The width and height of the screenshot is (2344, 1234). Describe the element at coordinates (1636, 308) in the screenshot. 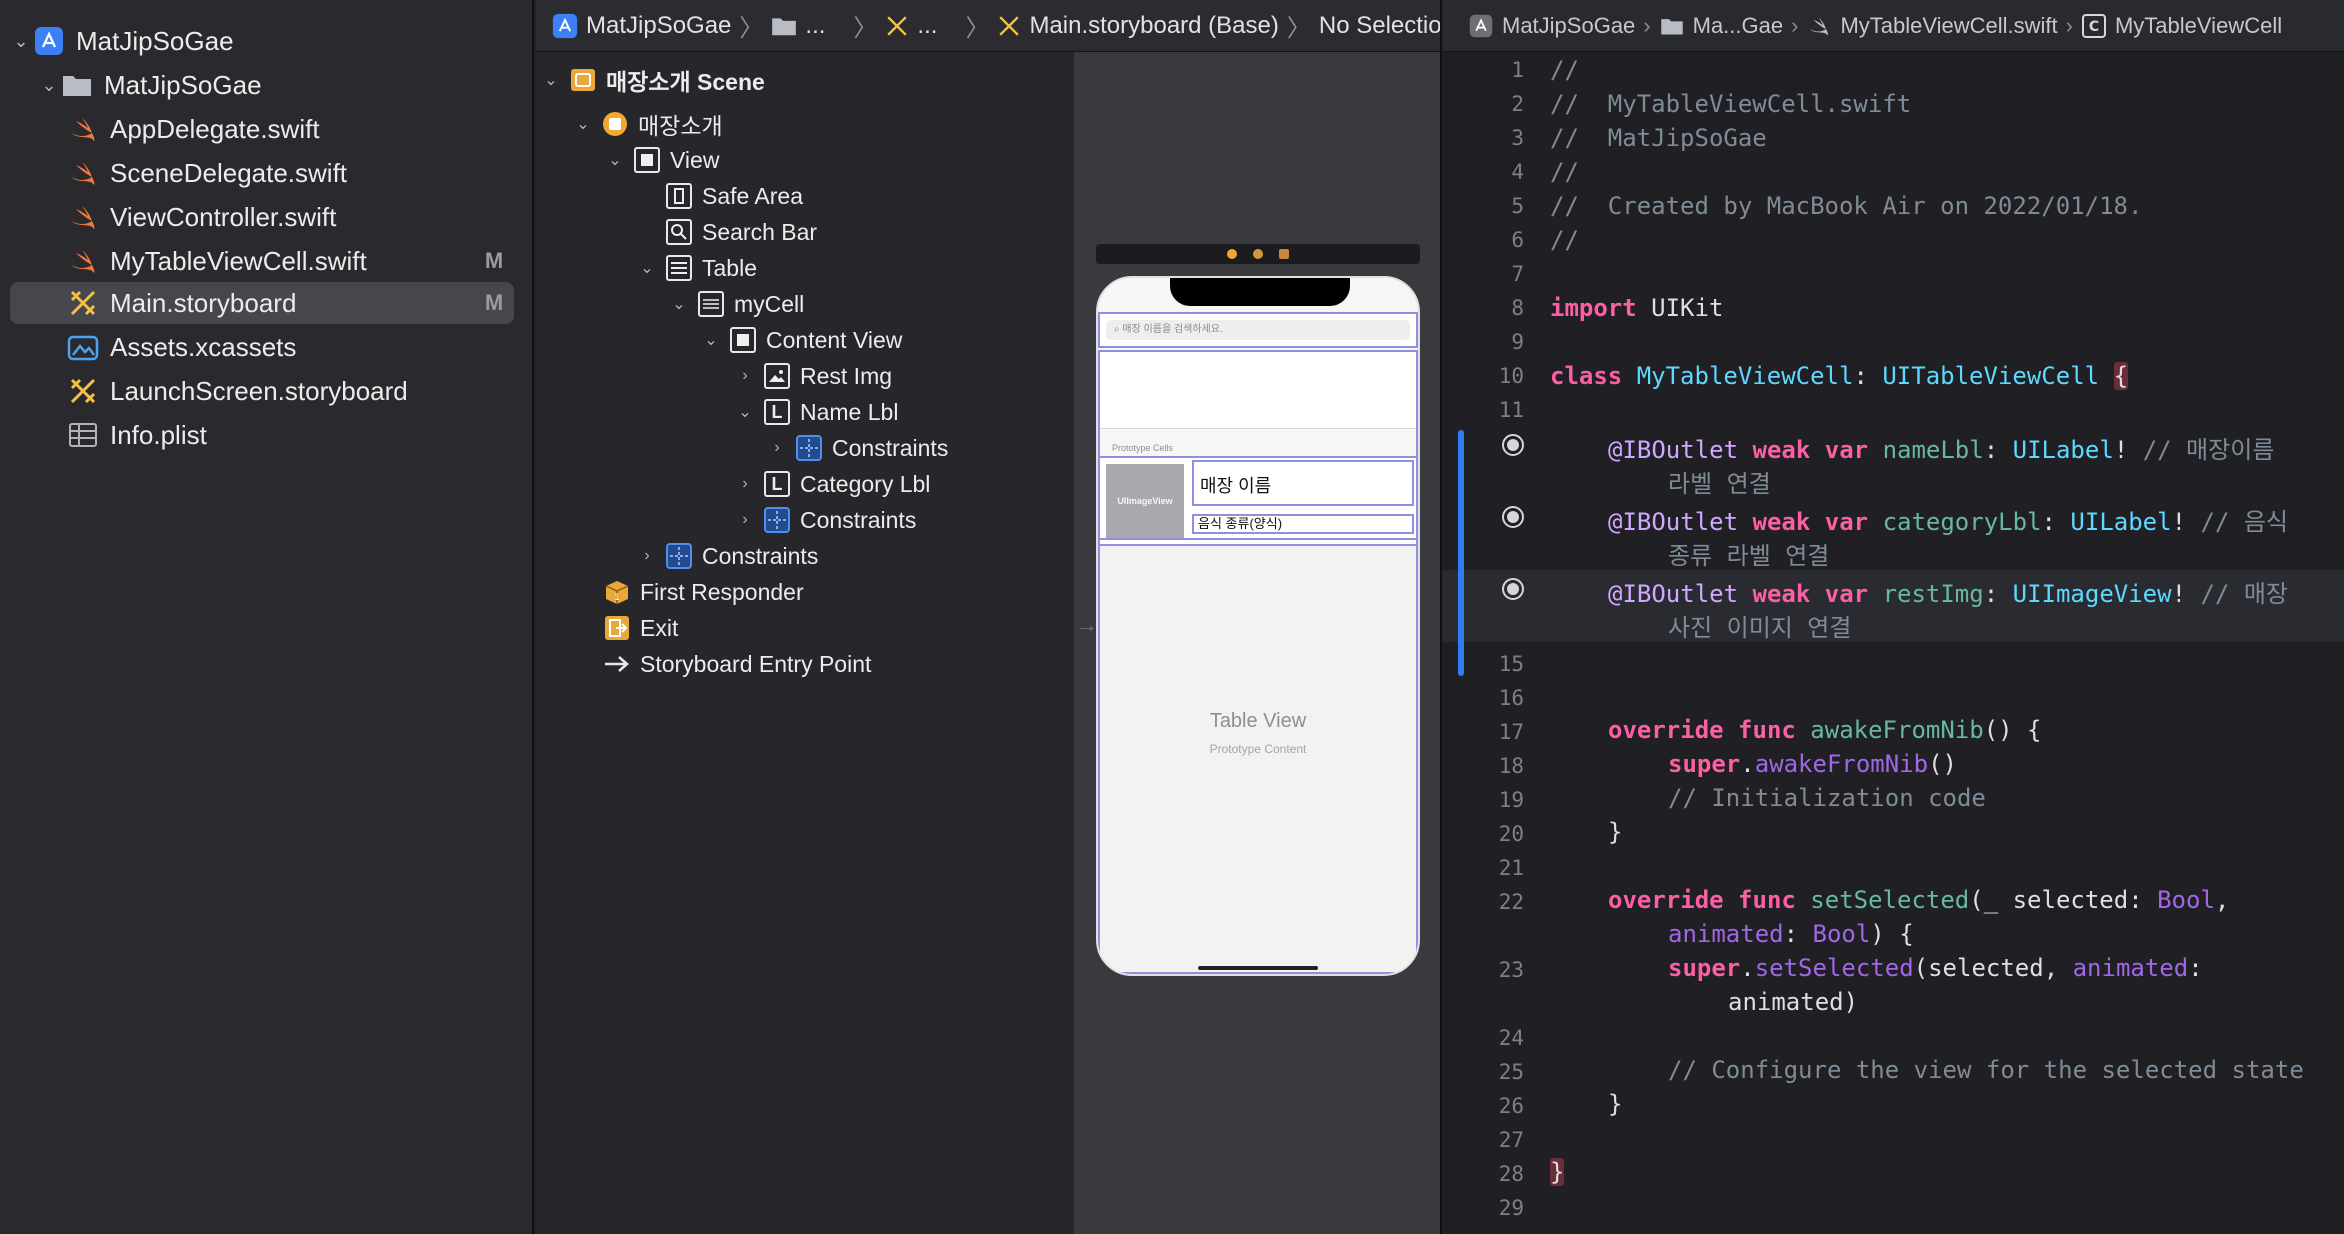

I see `code-line: import UIKit` at that location.